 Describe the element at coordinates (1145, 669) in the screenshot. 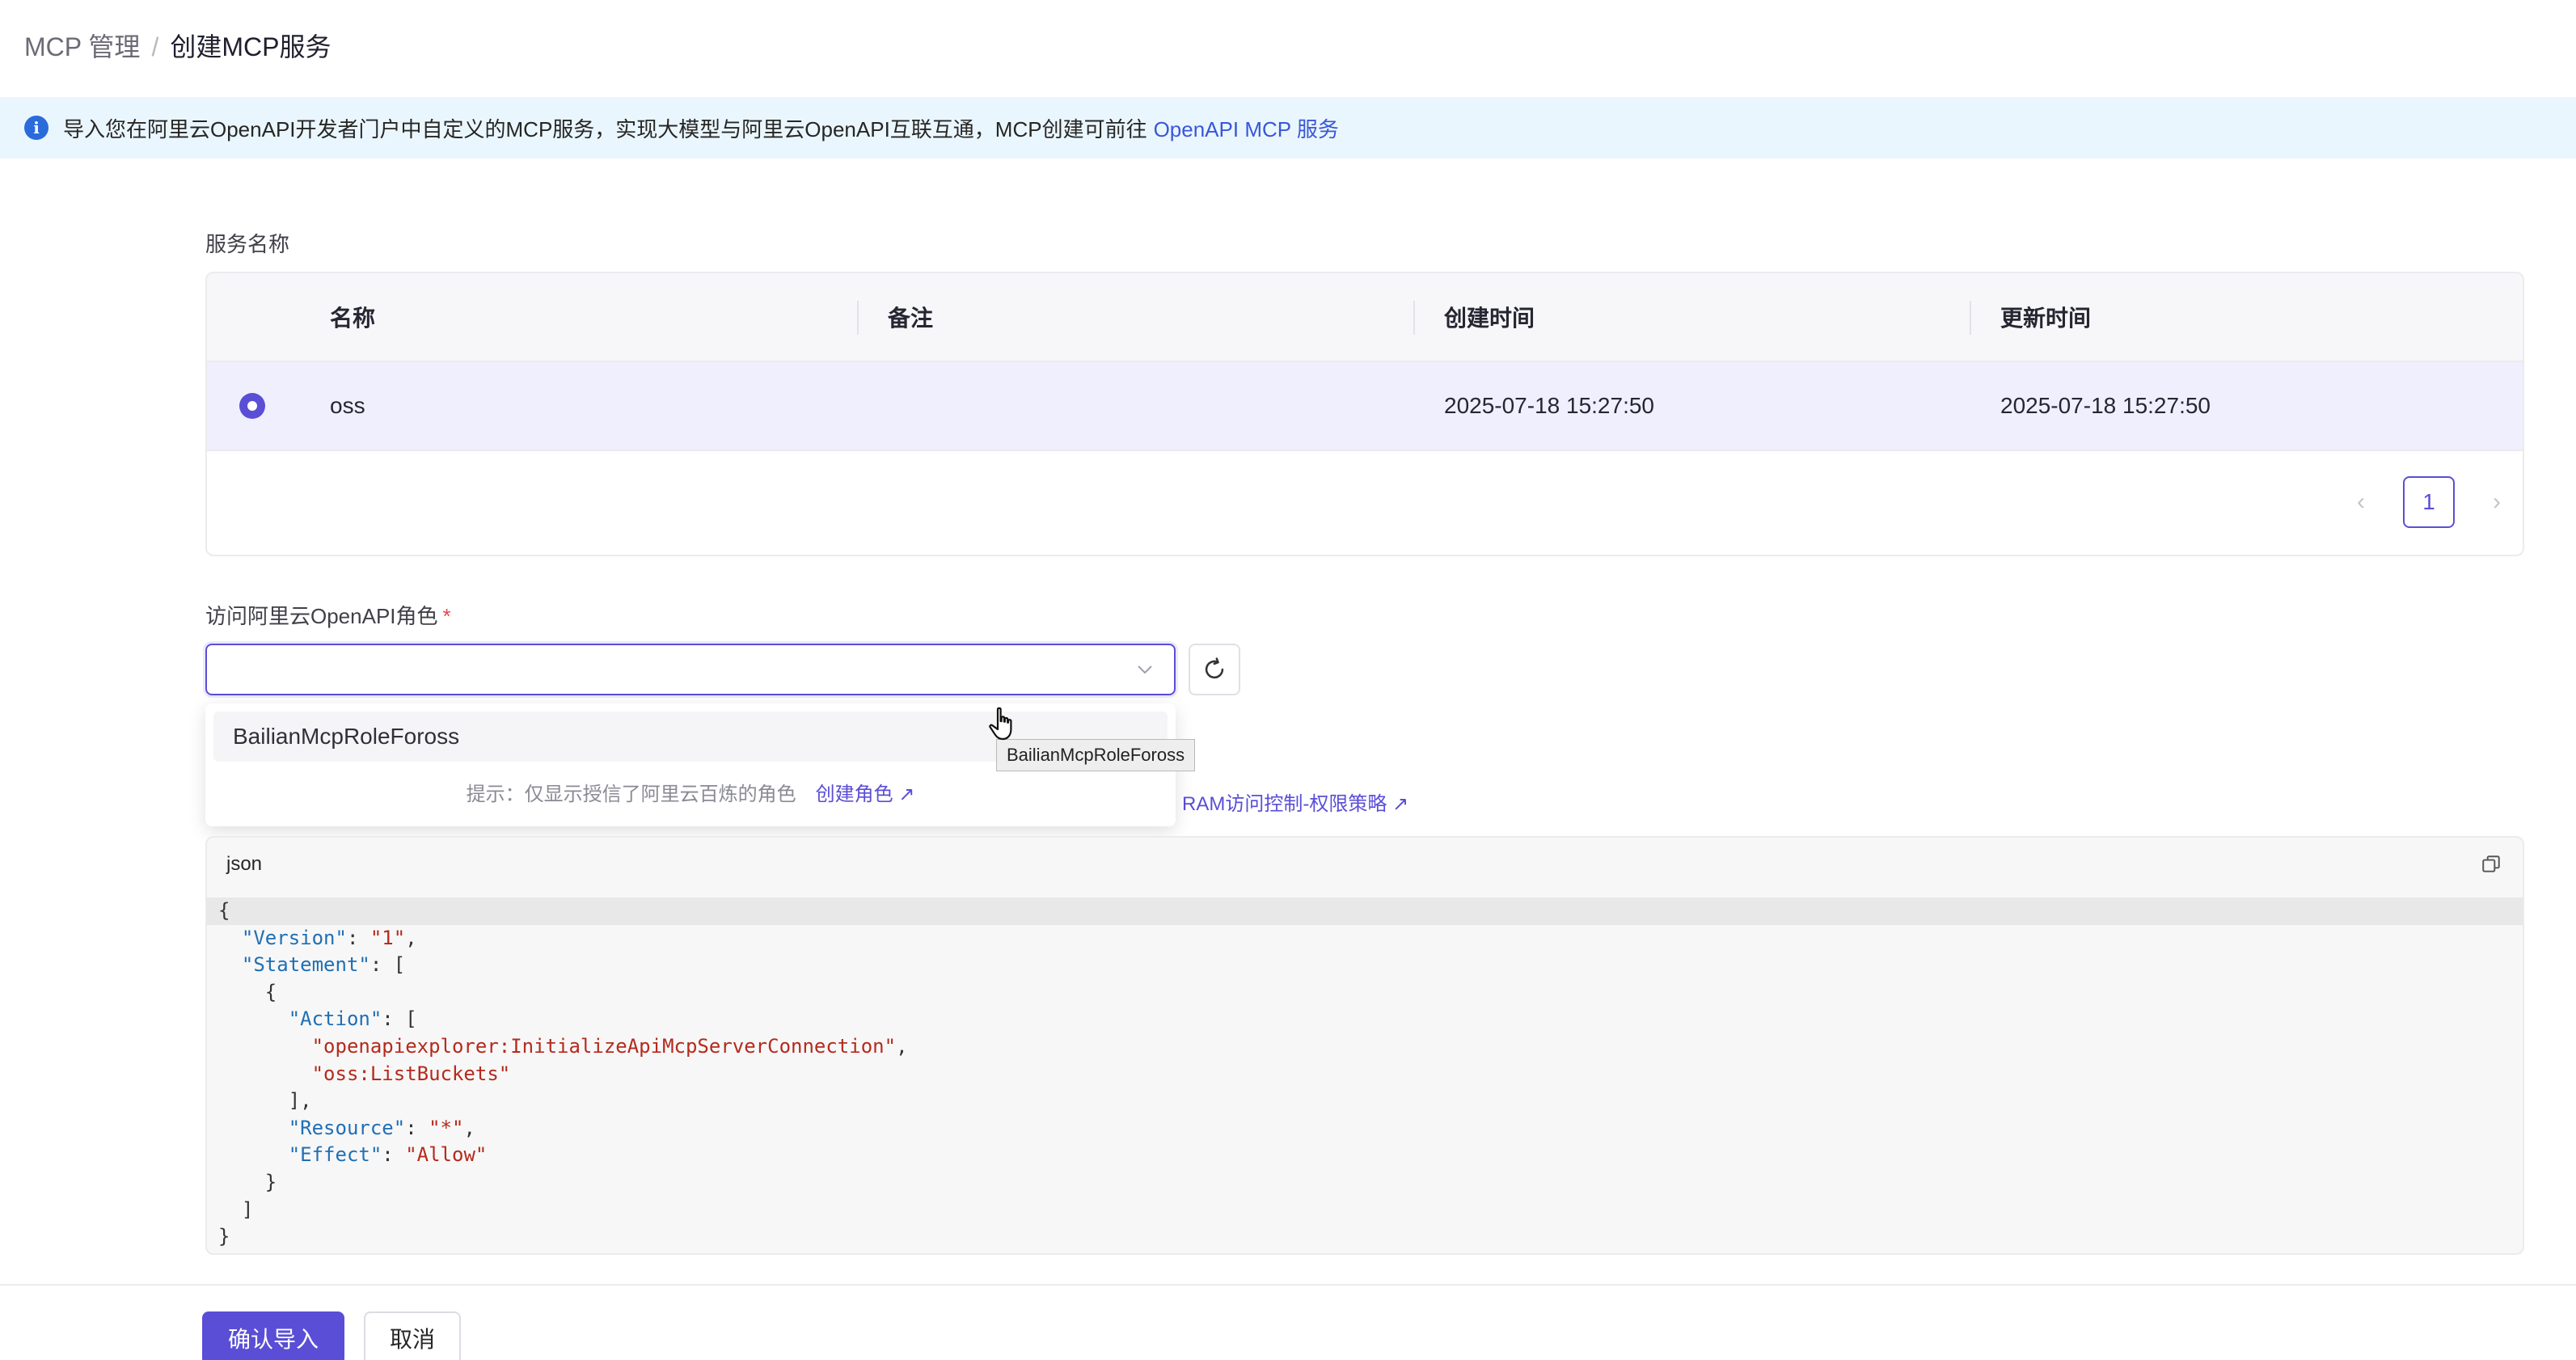

I see `chevron-down-icon` at that location.